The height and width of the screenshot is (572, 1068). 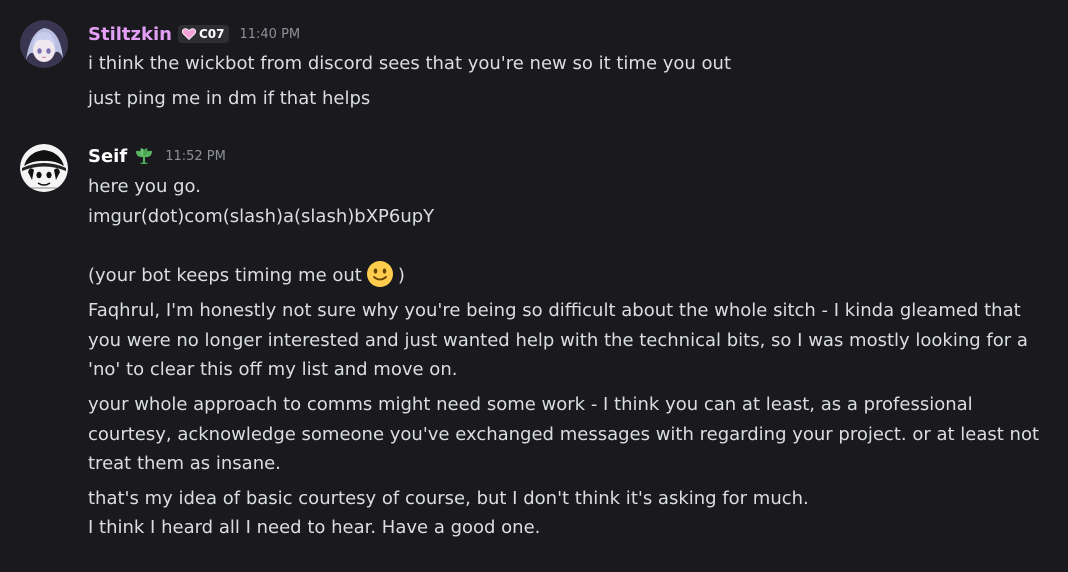 I want to click on manga-avatar-icon, so click(x=44, y=168).